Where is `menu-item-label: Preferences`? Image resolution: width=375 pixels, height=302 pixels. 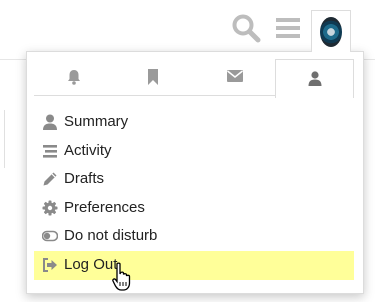
menu-item-label: Preferences is located at coordinates (104, 207).